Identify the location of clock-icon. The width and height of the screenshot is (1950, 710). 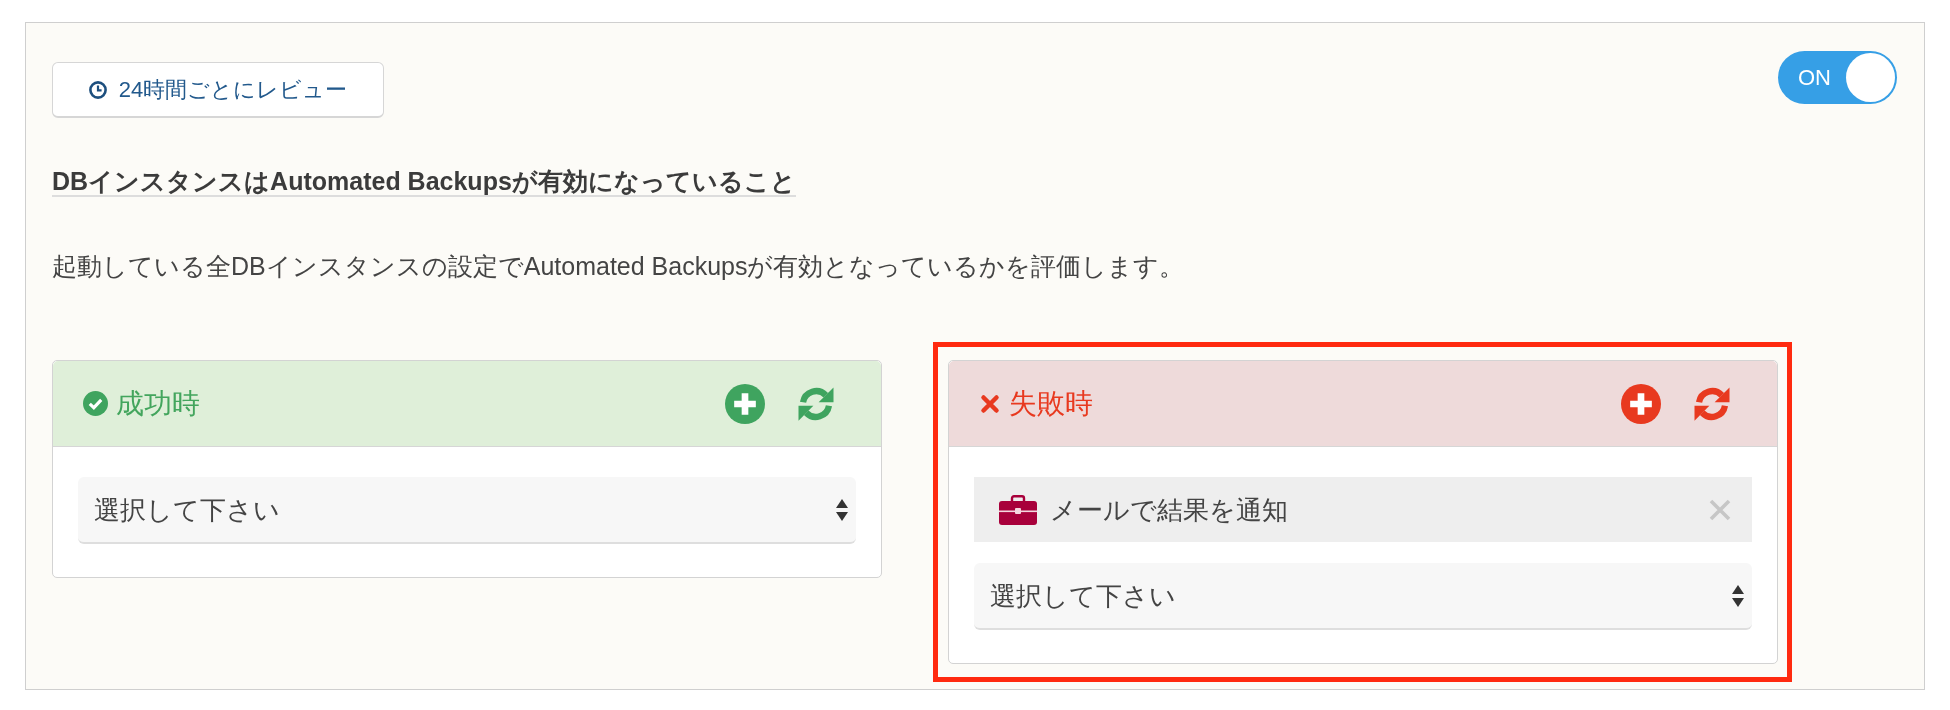
(97, 89).